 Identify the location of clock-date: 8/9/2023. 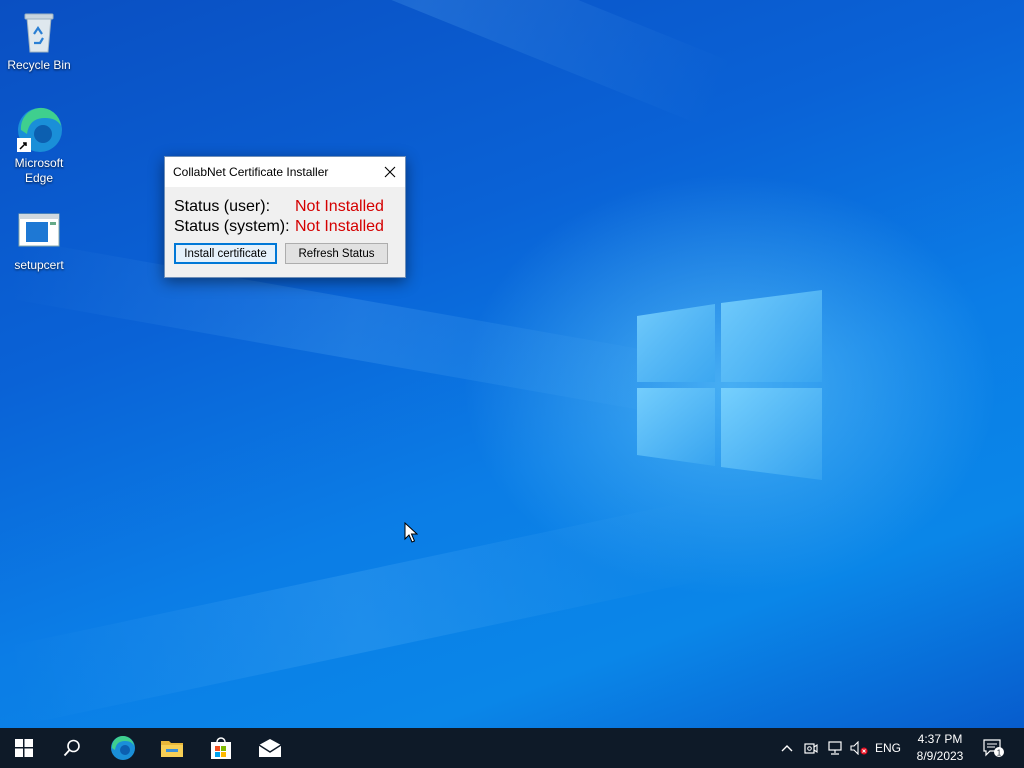
(940, 756).